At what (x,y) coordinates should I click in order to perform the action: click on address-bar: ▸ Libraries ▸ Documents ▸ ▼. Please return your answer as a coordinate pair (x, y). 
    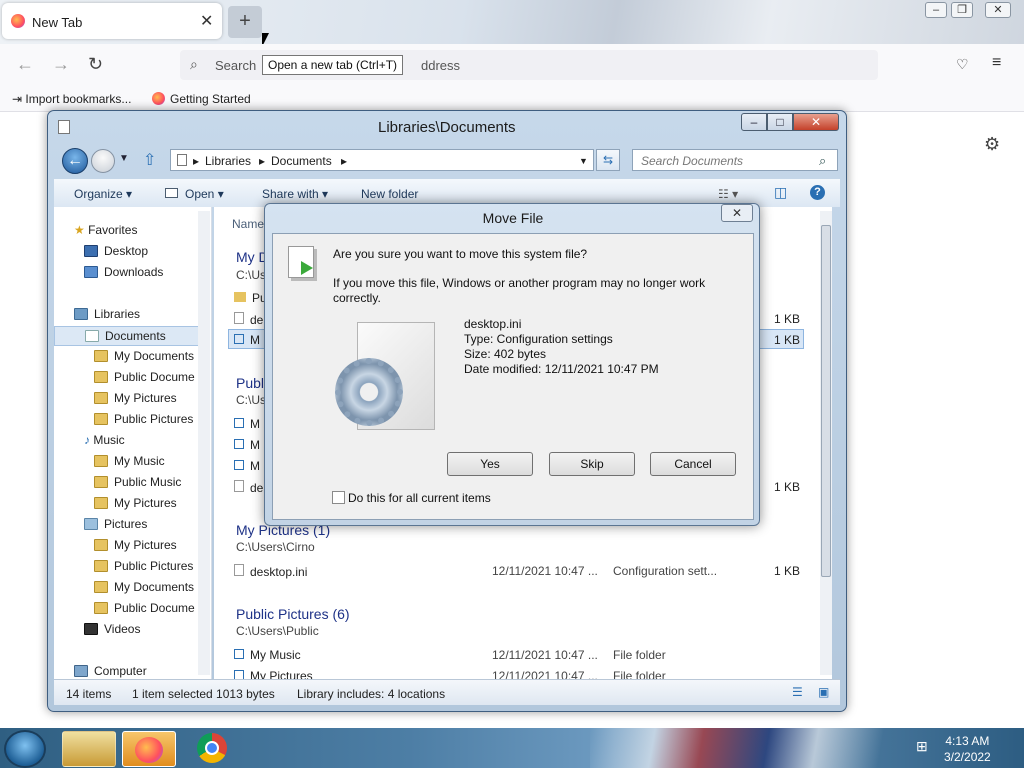
    Looking at the image, I should click on (382, 160).